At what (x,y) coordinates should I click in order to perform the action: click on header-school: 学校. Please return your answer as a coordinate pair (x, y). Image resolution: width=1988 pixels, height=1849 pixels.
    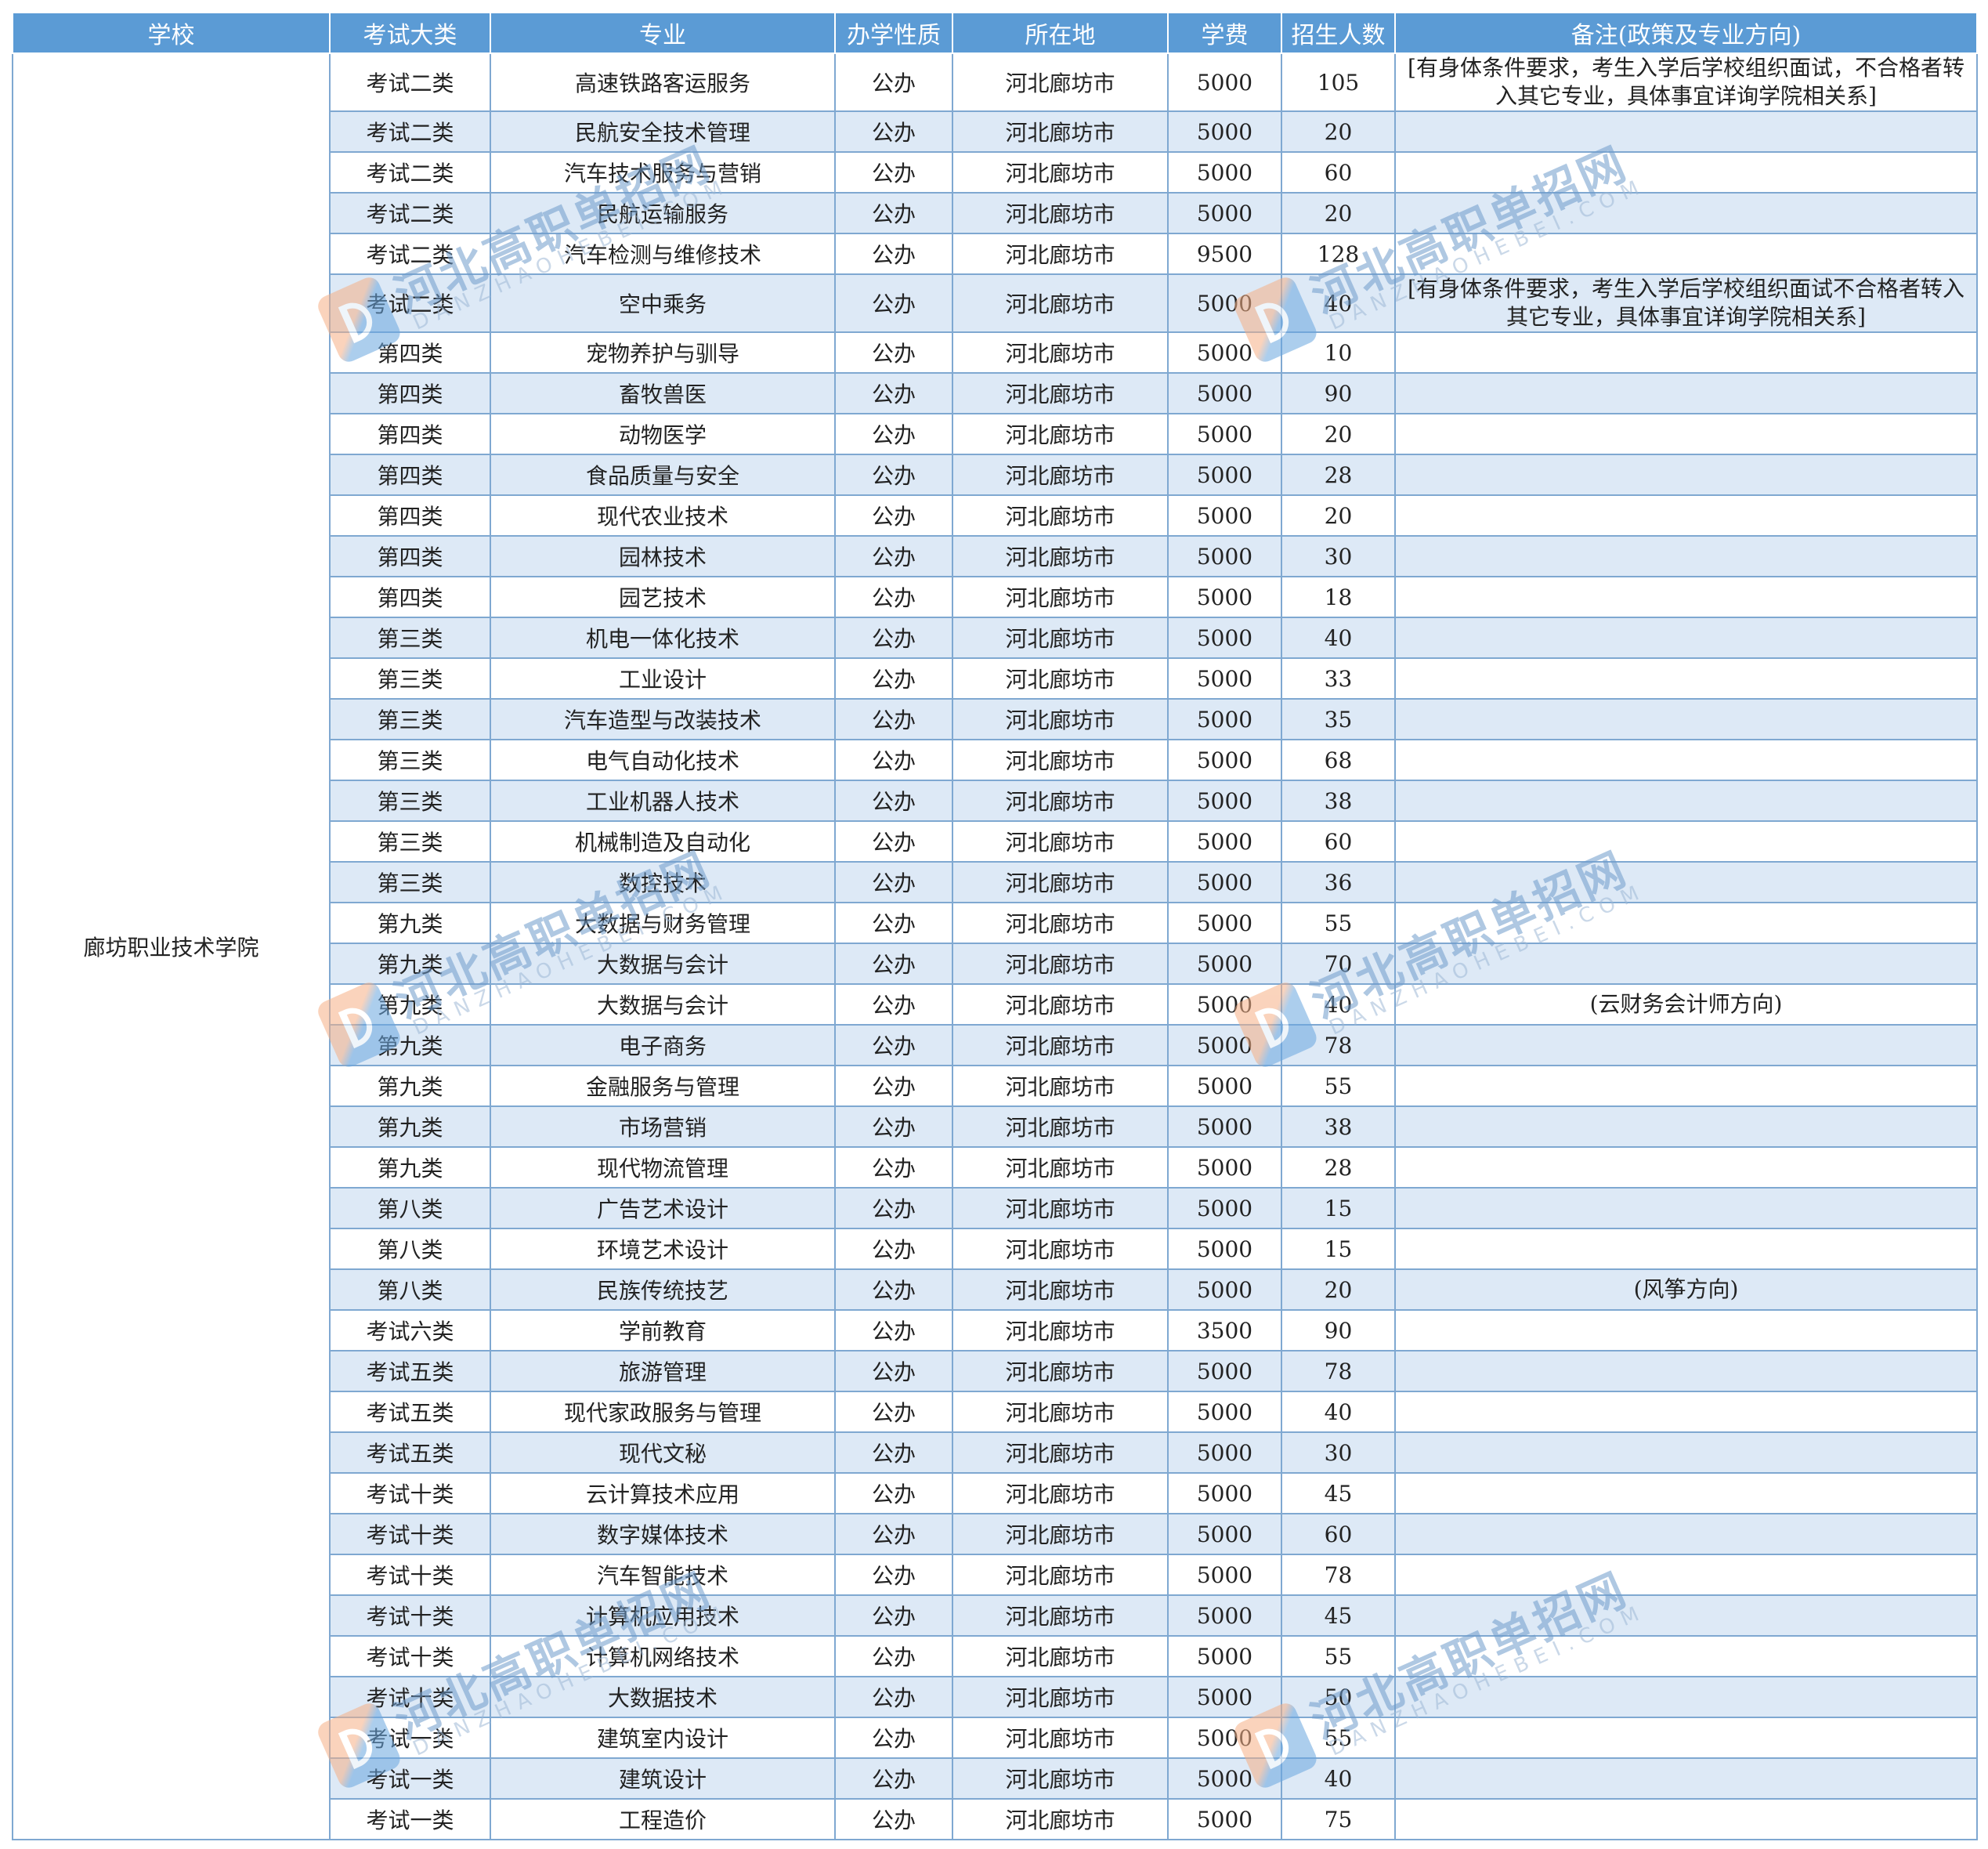
    Looking at the image, I should click on (171, 33).